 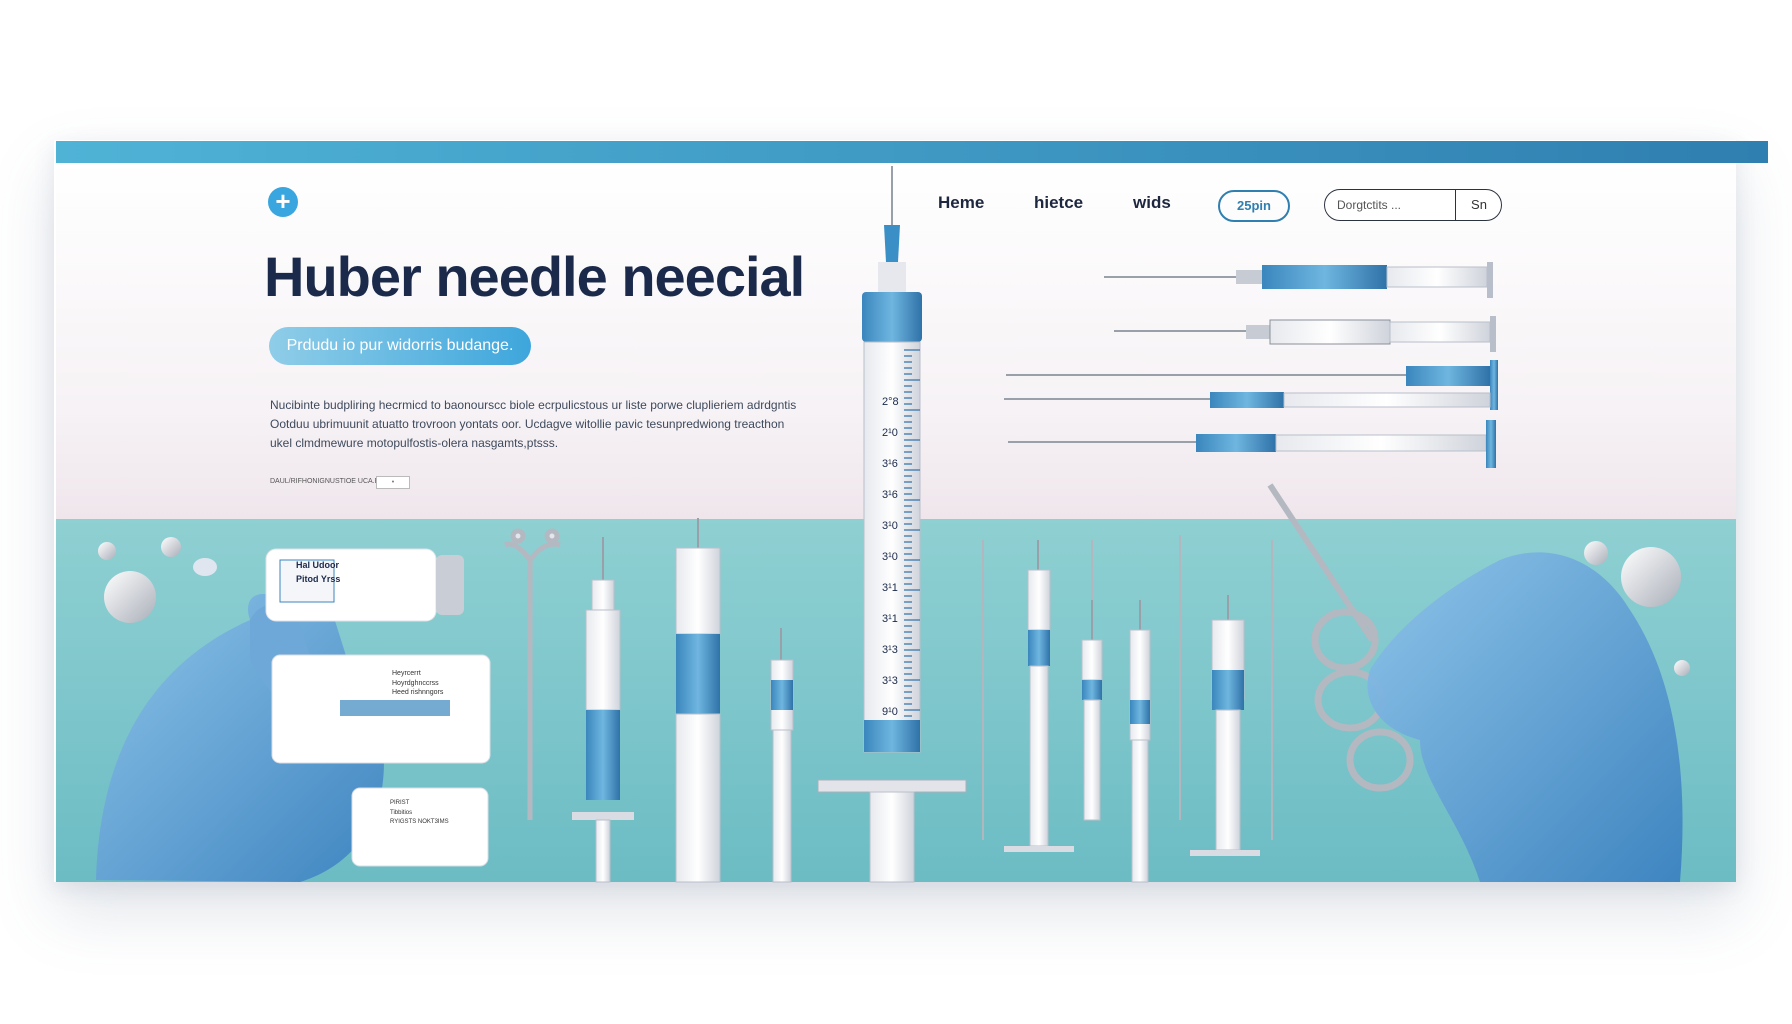 I want to click on card2-line2: RYIGSTS NOKT3IMS, so click(x=419, y=822).